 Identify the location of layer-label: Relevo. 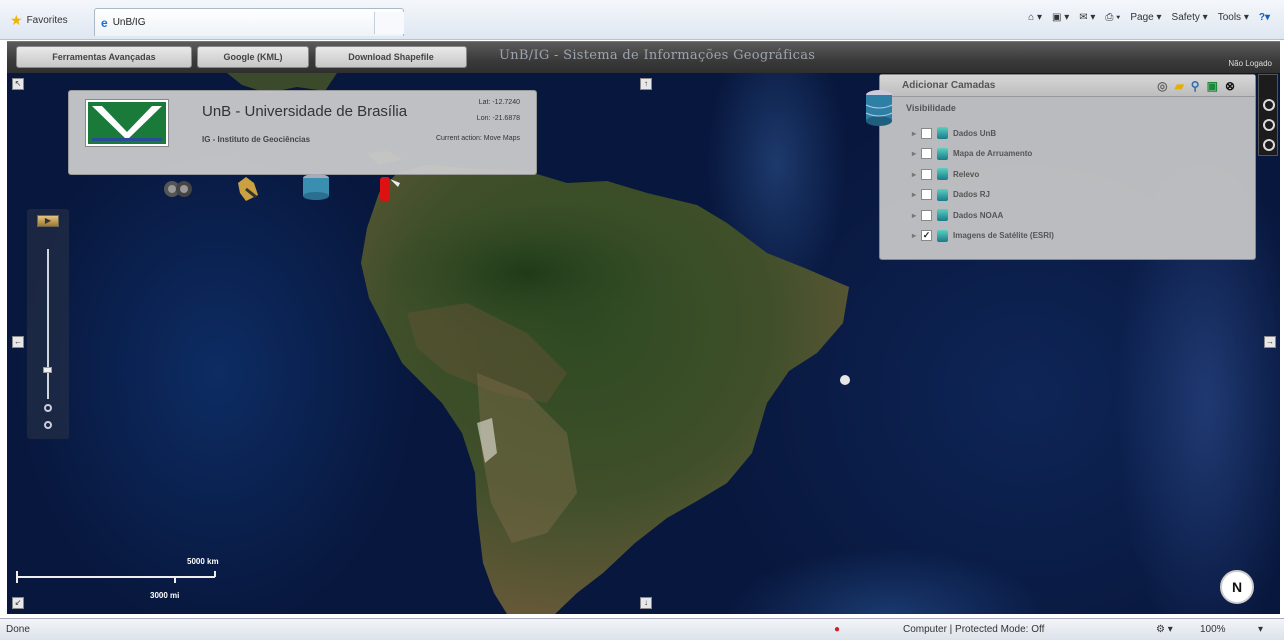
(966, 174).